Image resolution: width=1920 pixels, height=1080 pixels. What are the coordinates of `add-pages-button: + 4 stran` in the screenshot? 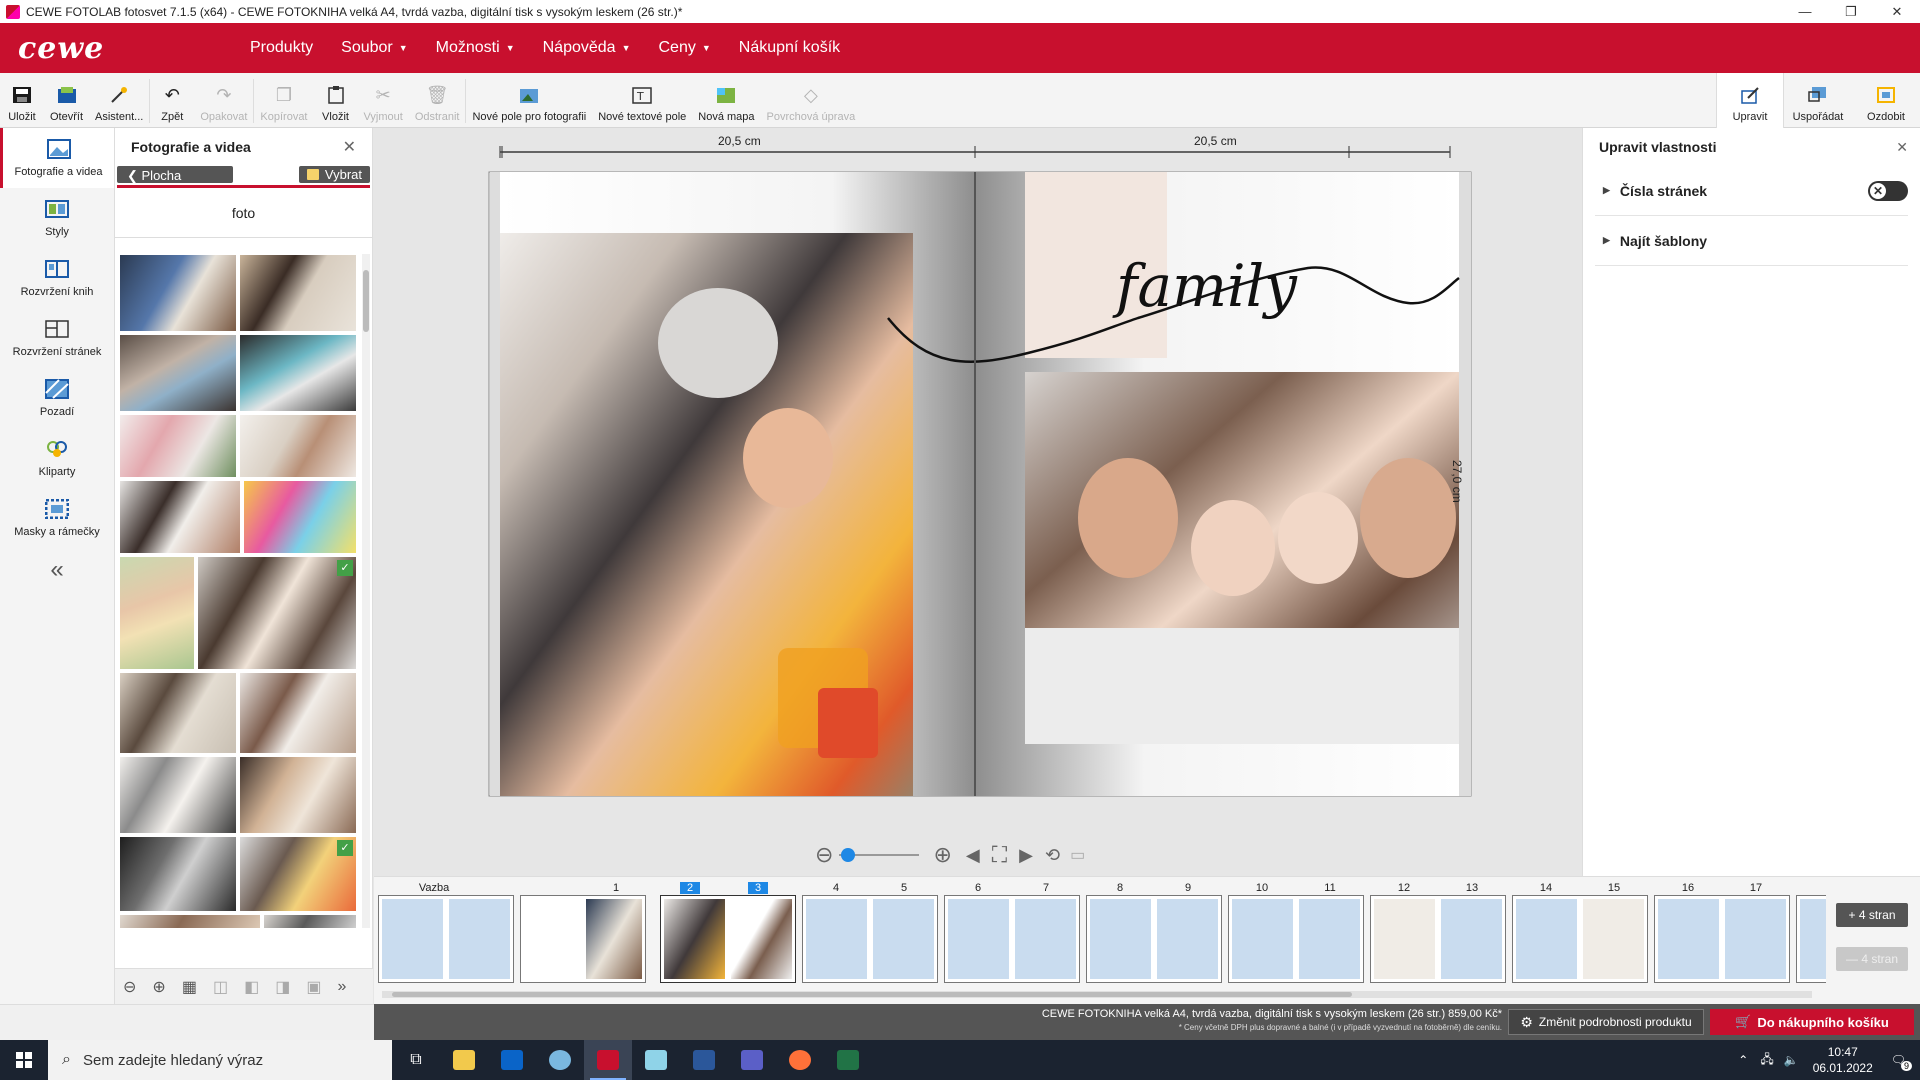 It's located at (1872, 915).